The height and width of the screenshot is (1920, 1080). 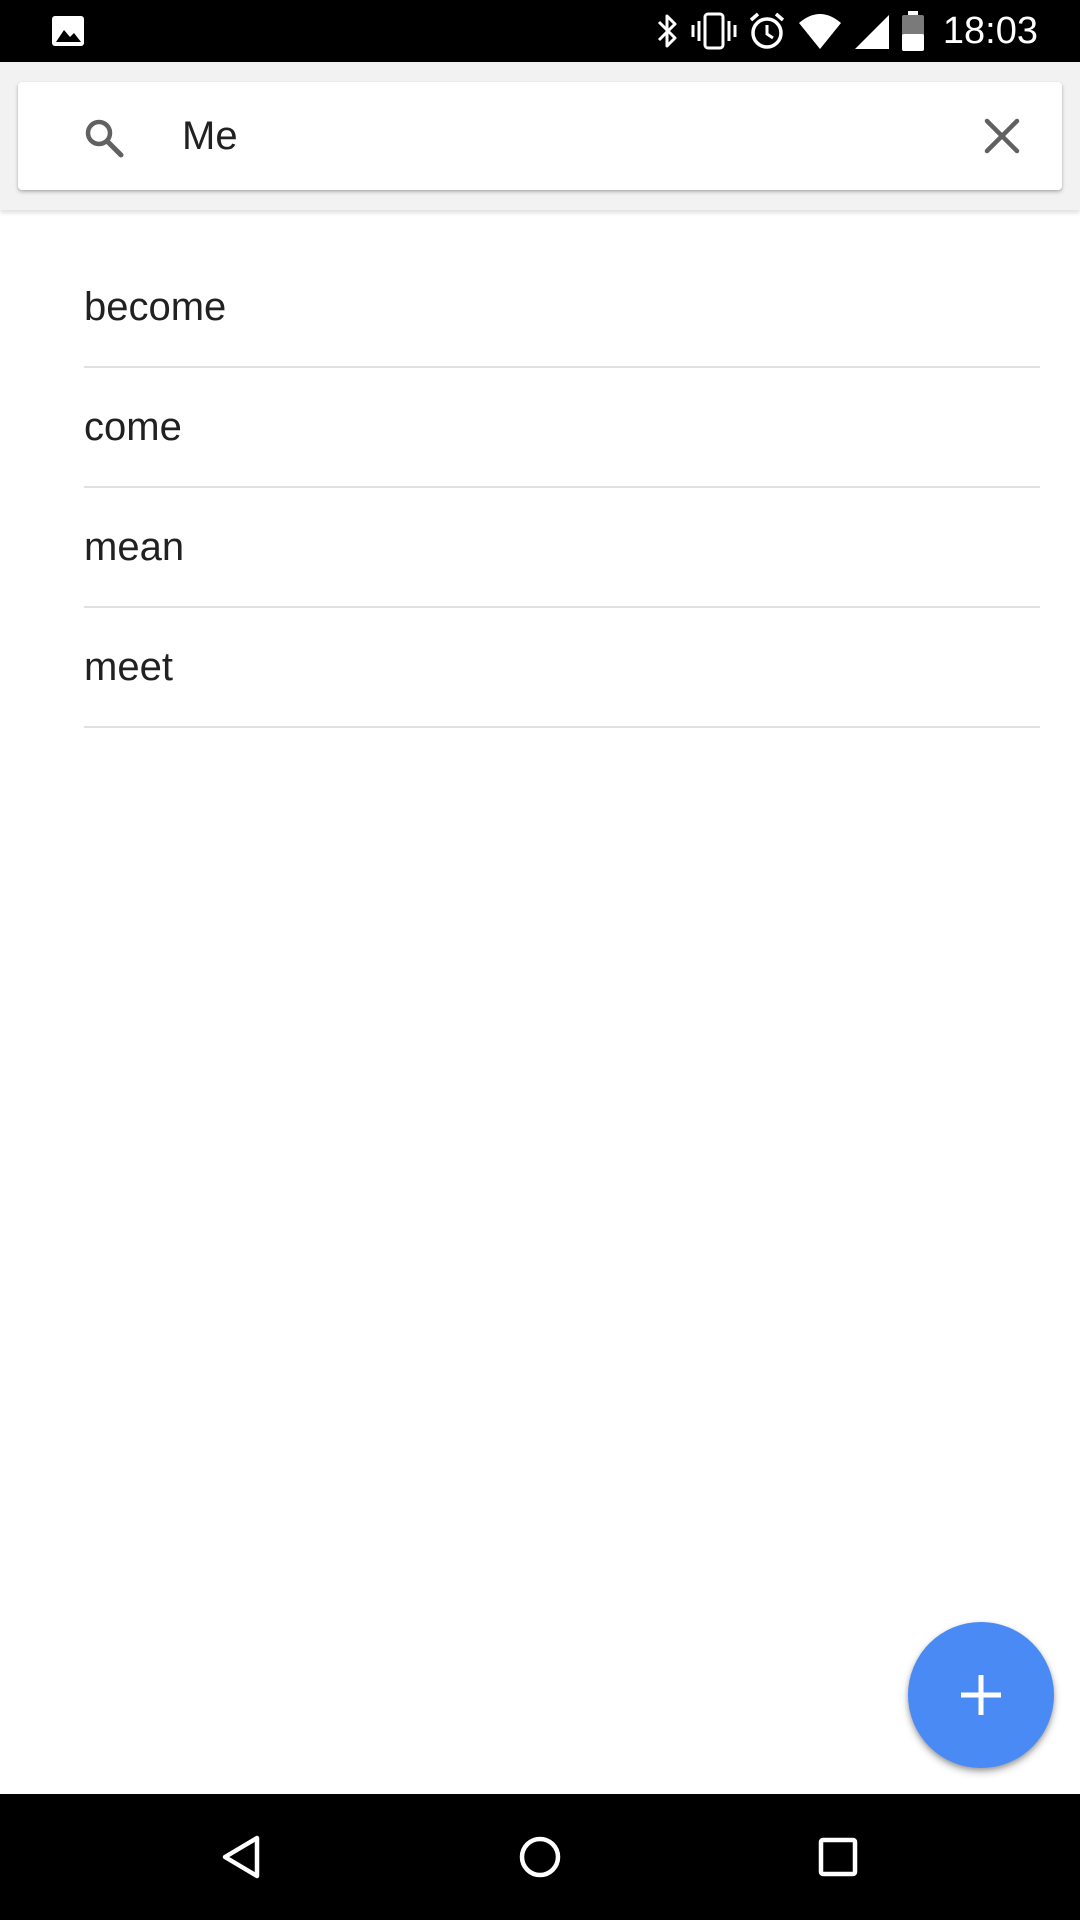 What do you see at coordinates (714, 31) in the screenshot?
I see `vibrate-icon` at bounding box center [714, 31].